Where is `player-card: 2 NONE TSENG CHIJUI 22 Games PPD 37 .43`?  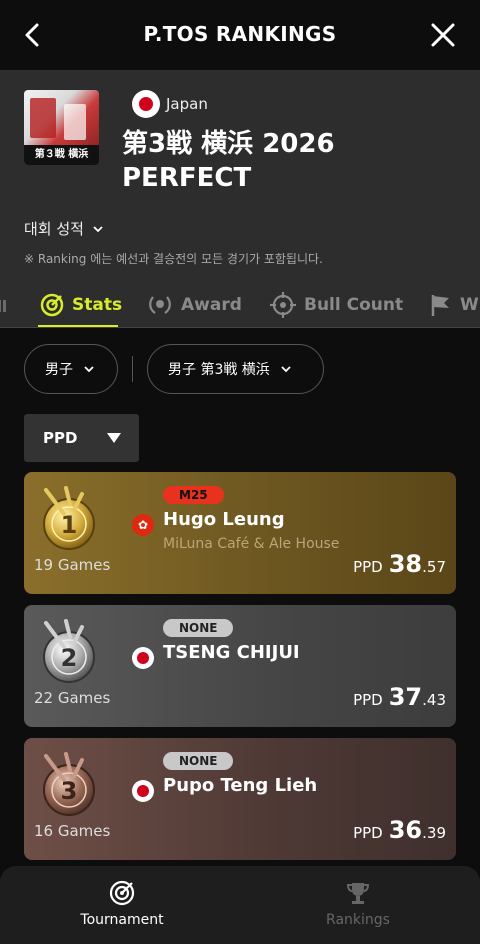 player-card: 2 NONE TSENG CHIJUI 22 Games PPD 37 .43 is located at coordinates (240, 666).